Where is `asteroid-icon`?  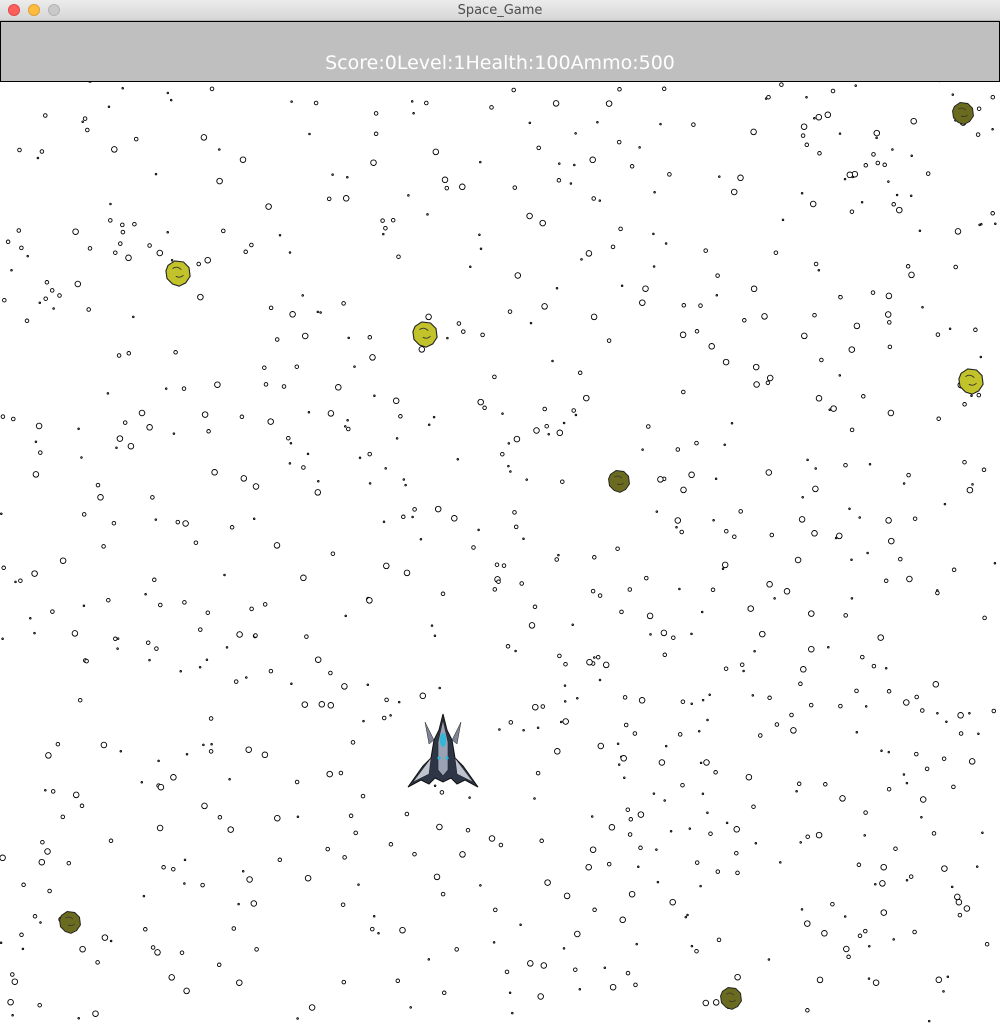 asteroid-icon is located at coordinates (619, 481).